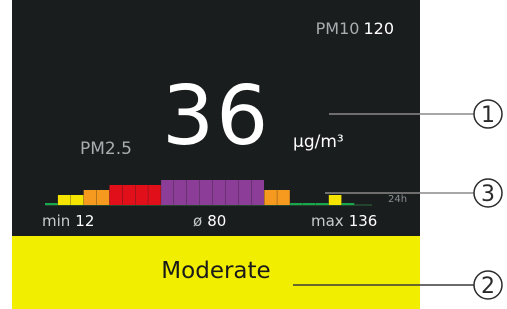 The height and width of the screenshot is (309, 507). Describe the element at coordinates (488, 286) in the screenshot. I see `callout-number-2: 2` at that location.